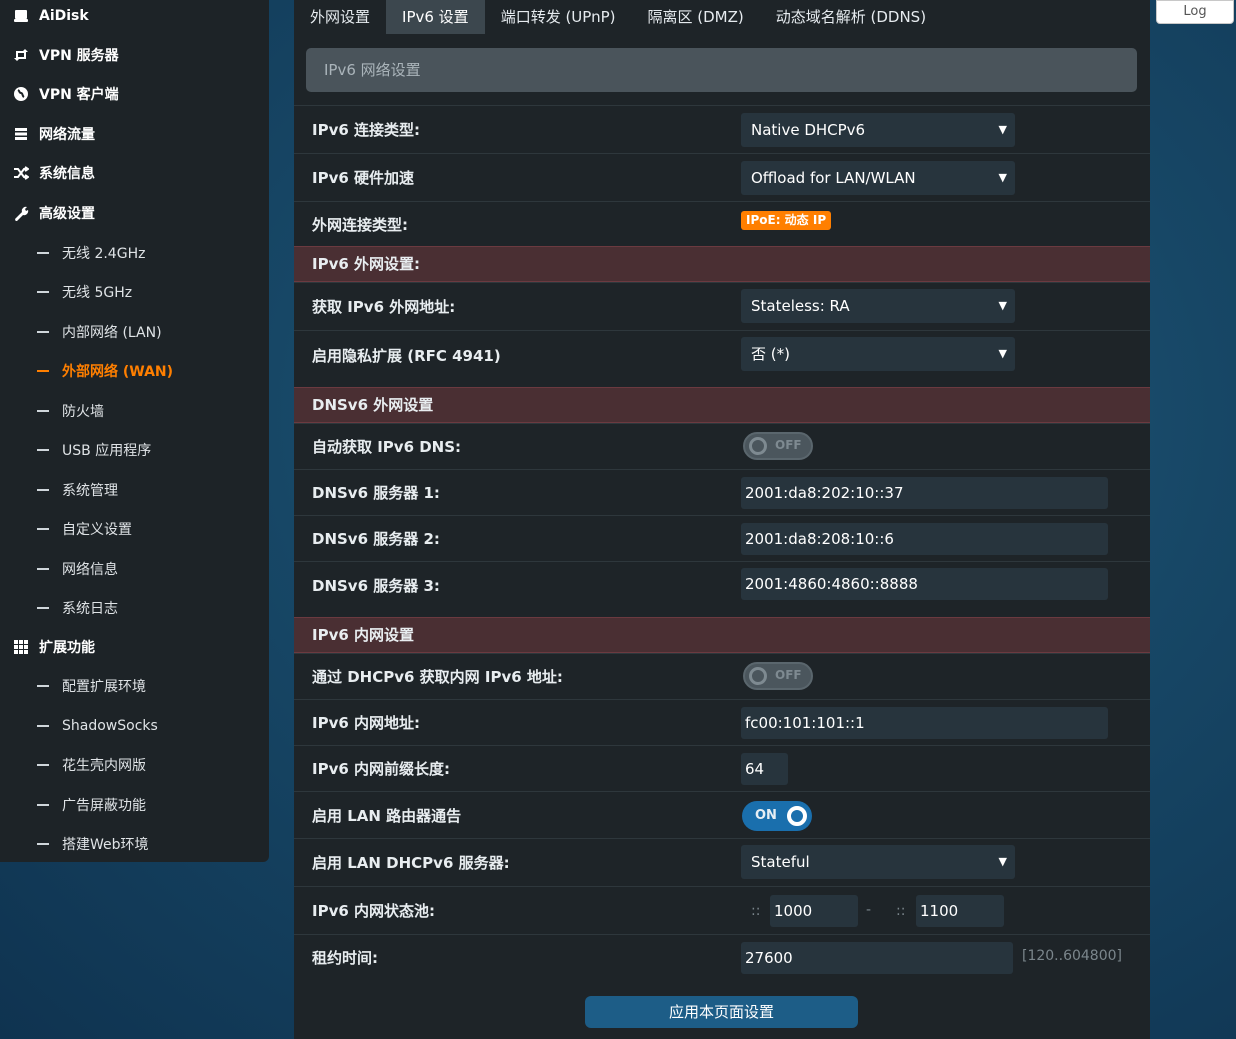  I want to click on sidebar-sub-label: 广告屏蔽功能, so click(104, 806).